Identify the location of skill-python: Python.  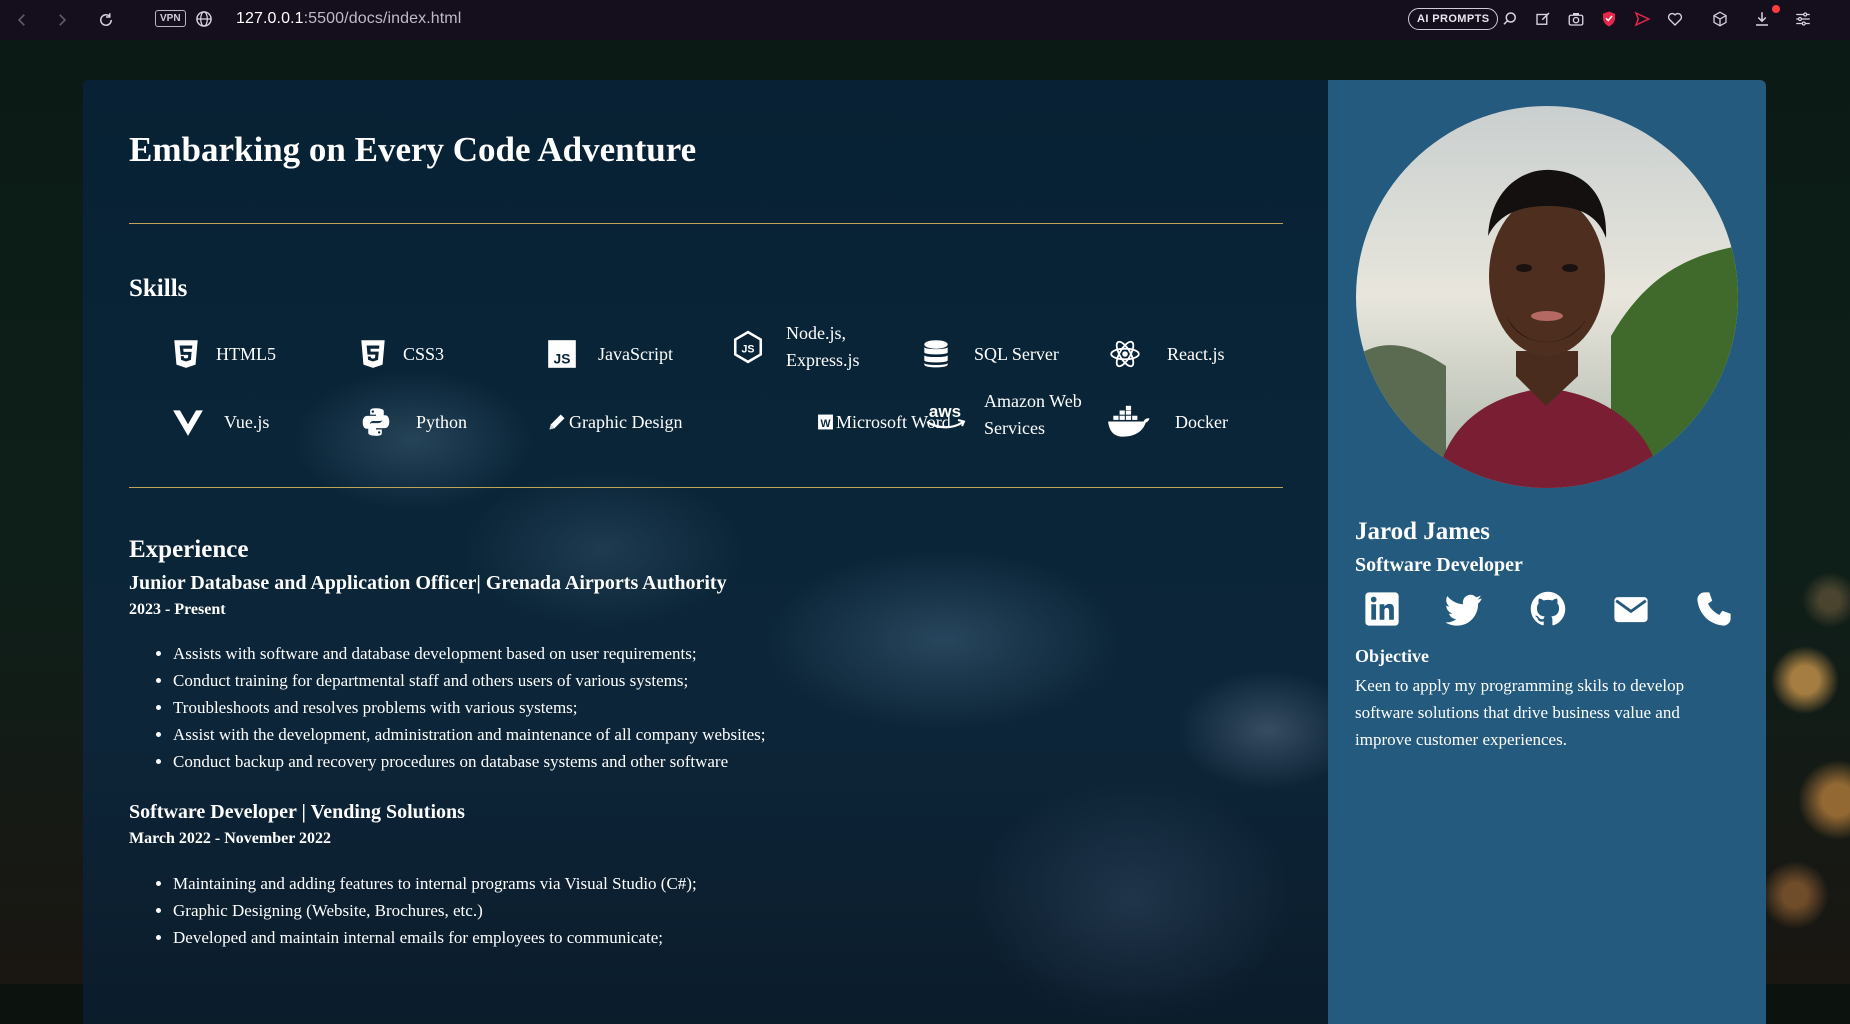
(411, 422).